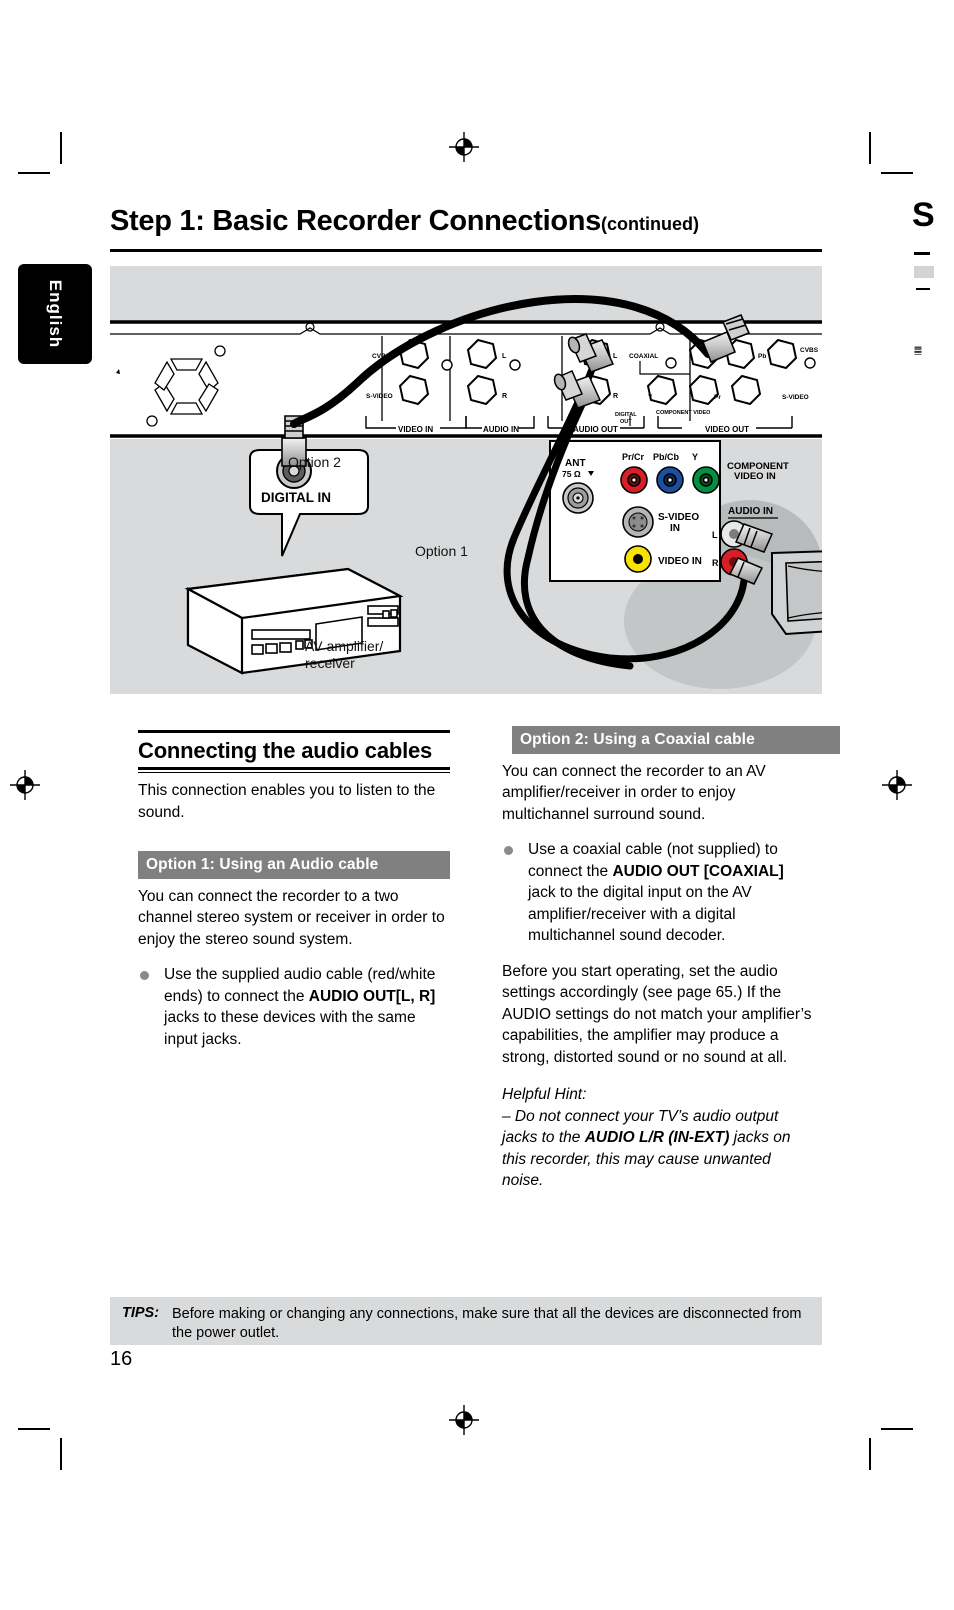 The image size is (954, 1610). I want to click on crop-mark-bottom-right-v, so click(870, 1454).